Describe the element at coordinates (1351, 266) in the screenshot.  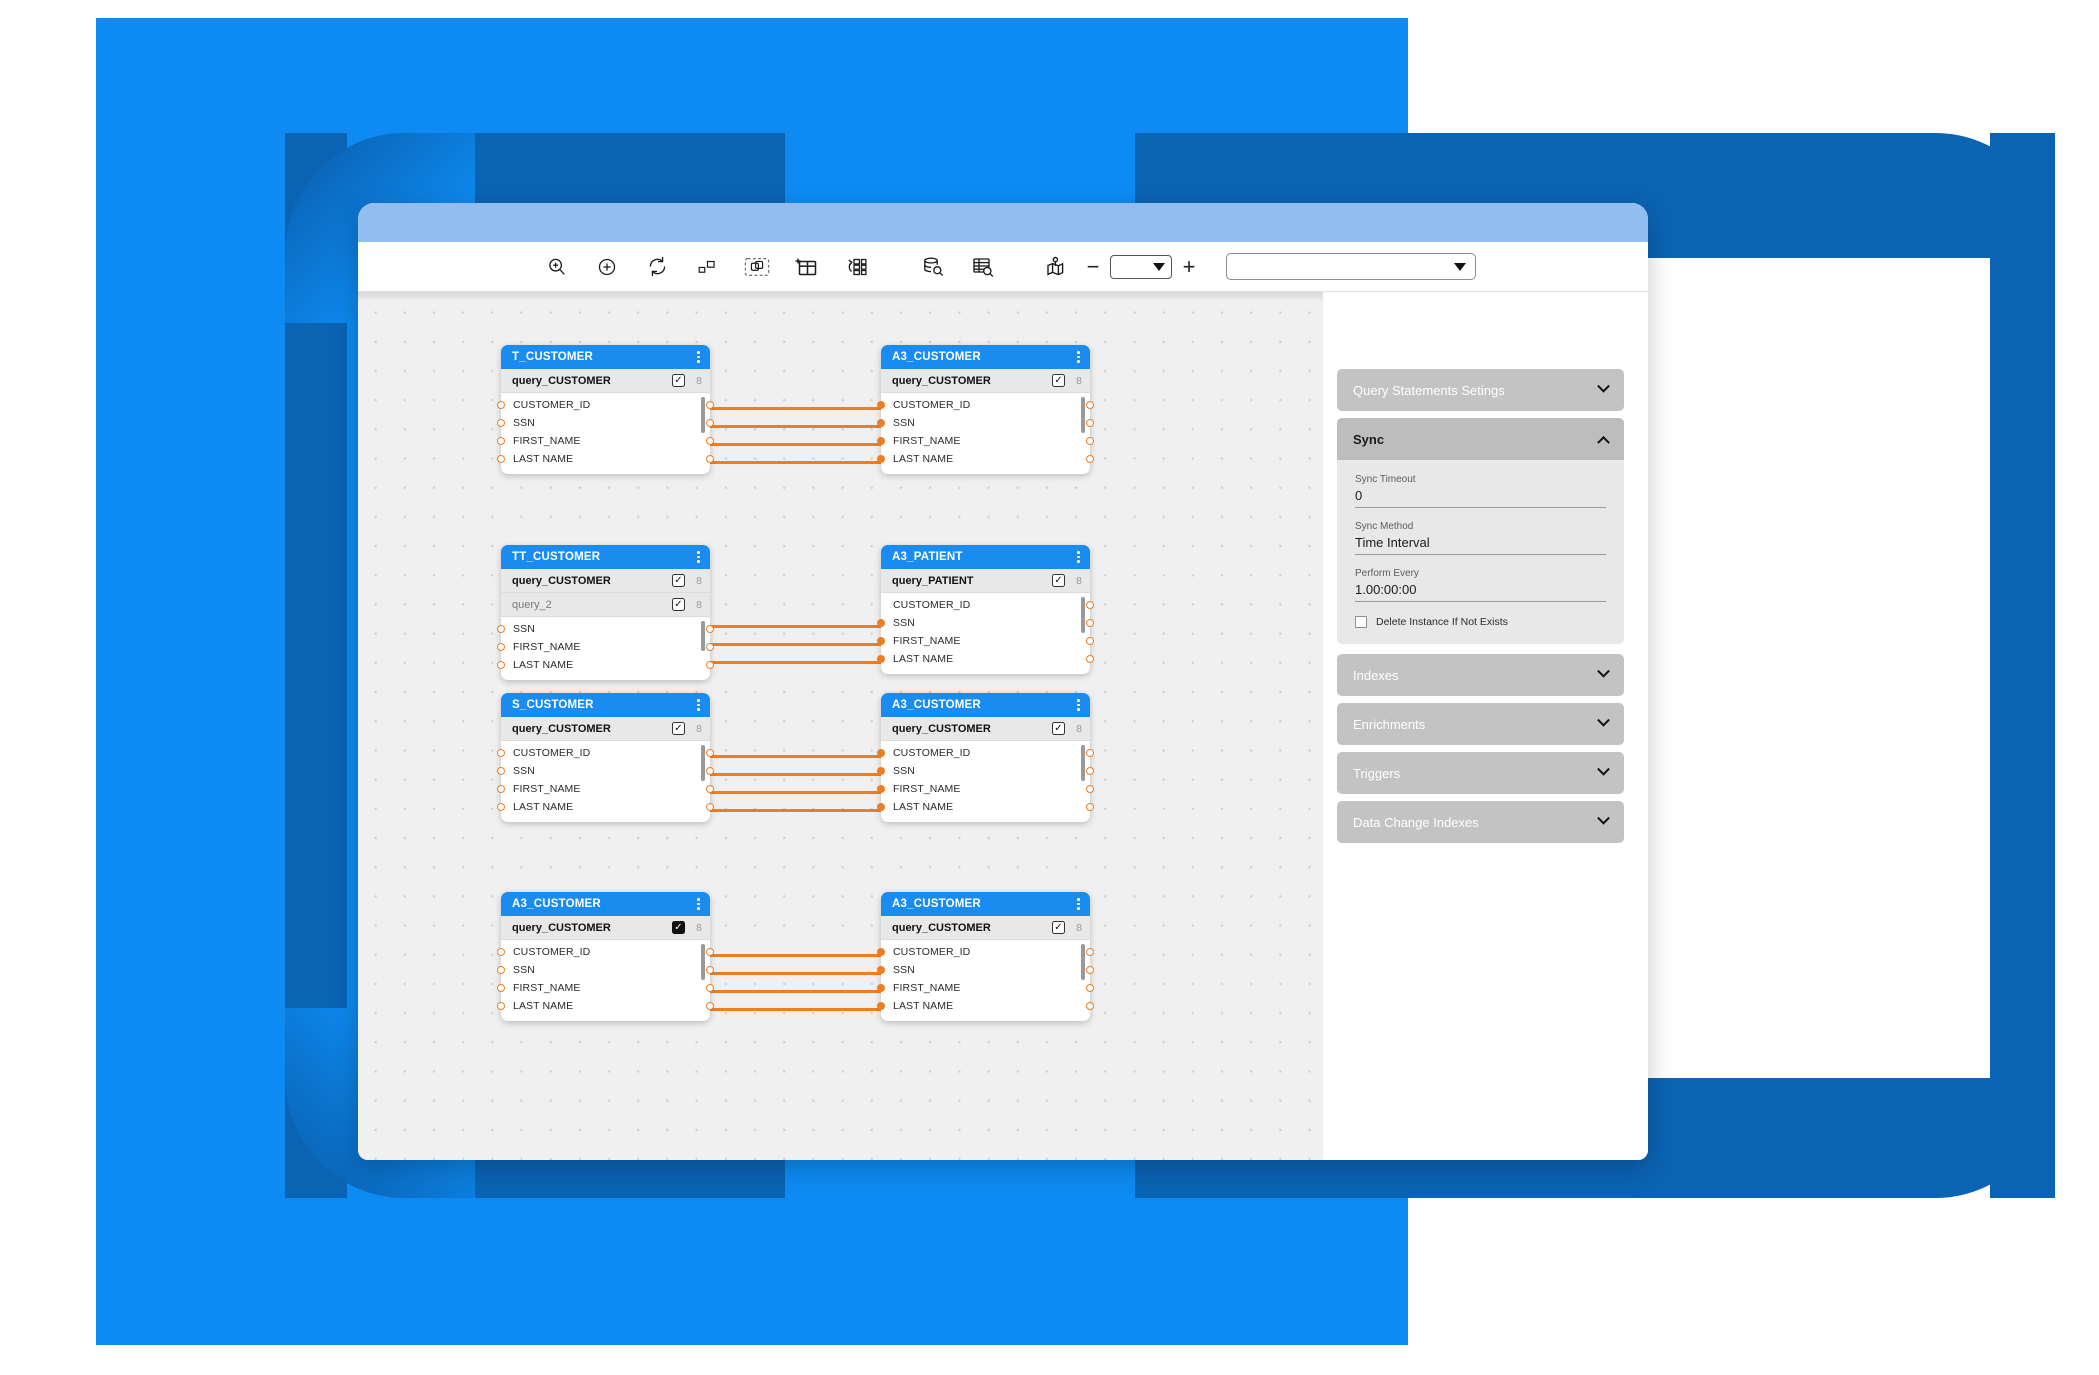
I see `view-select` at that location.